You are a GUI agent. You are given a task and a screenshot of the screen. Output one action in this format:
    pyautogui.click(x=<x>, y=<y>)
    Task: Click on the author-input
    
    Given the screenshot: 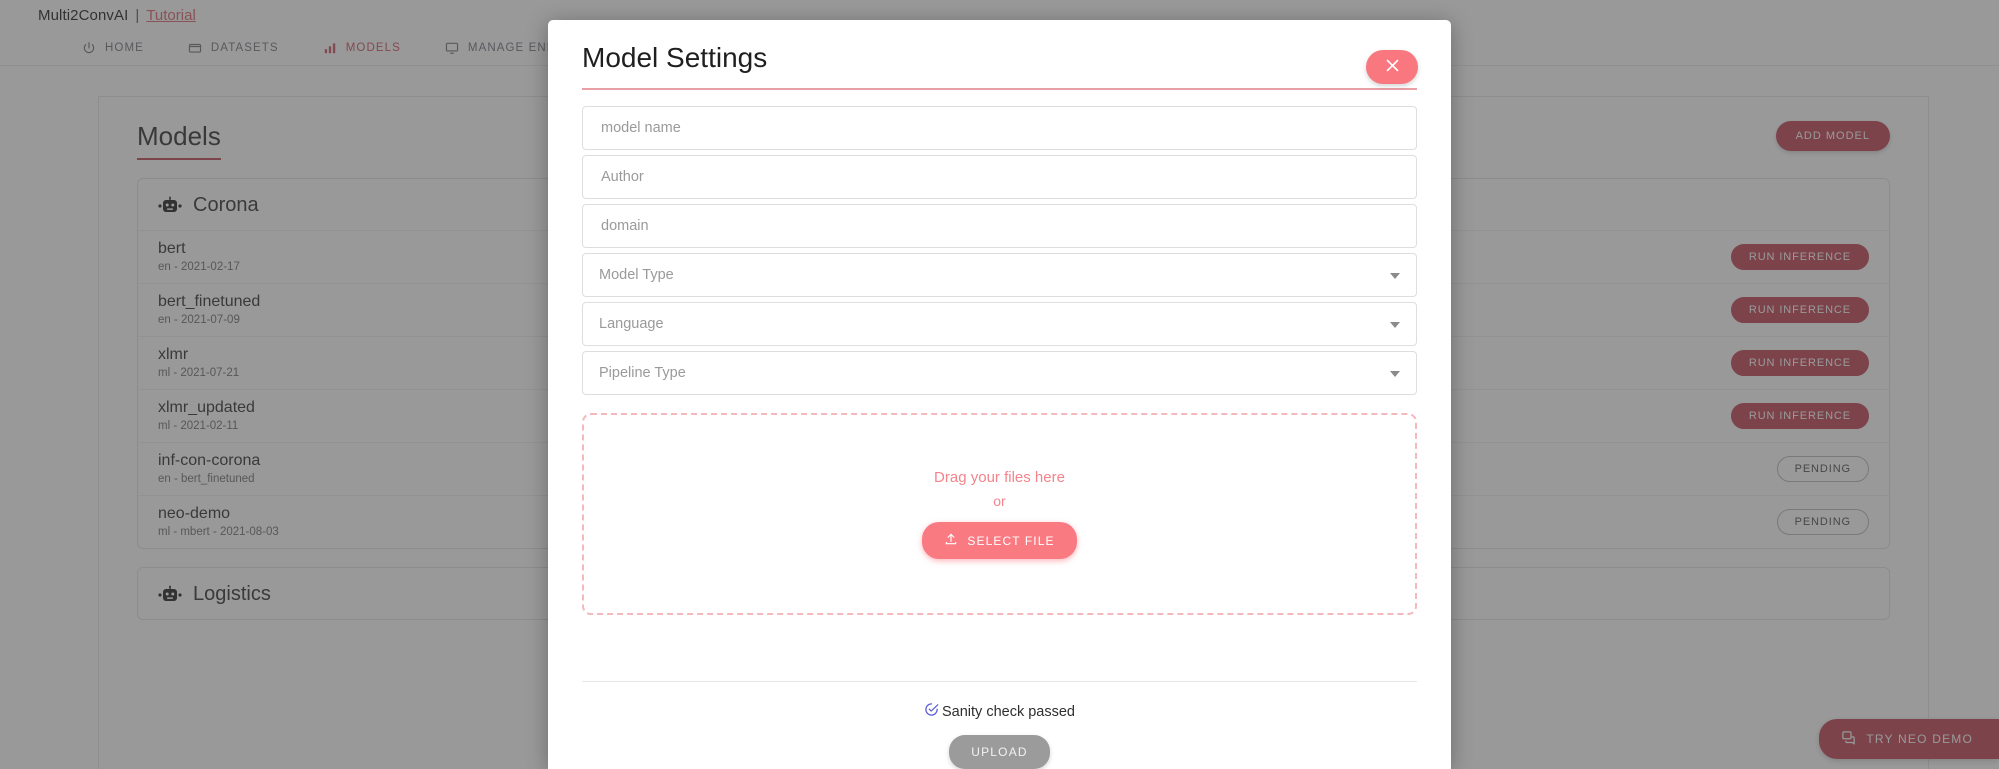 What is the action you would take?
    pyautogui.click(x=999, y=177)
    